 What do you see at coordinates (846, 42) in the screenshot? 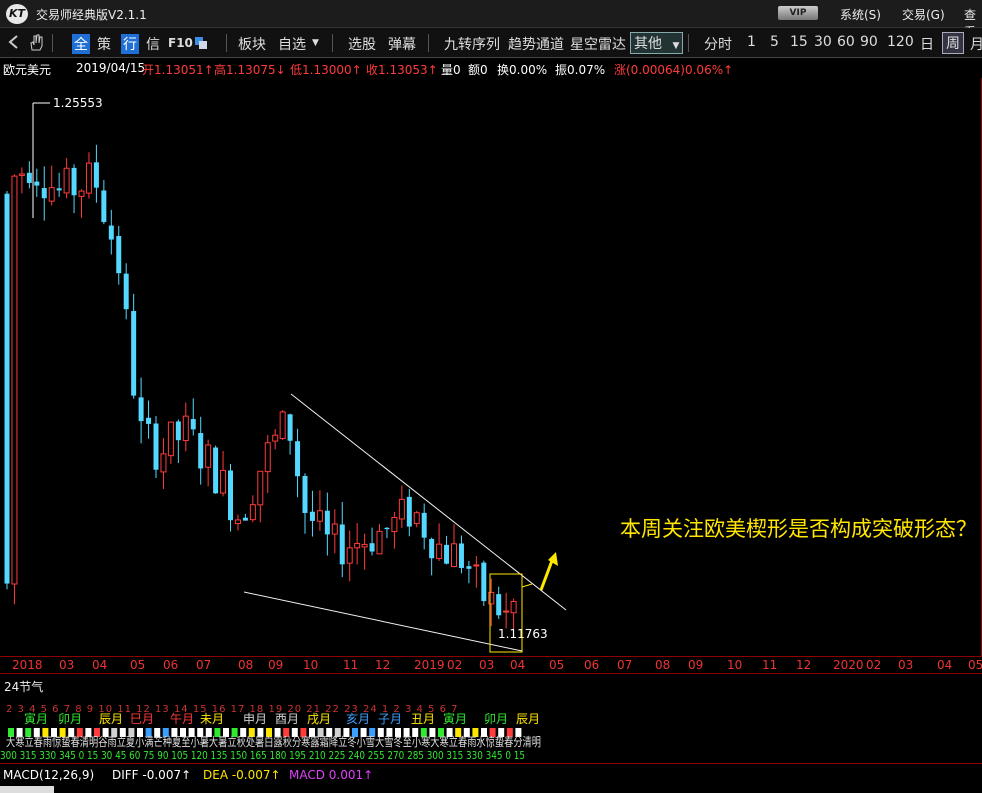
I see `period-60min: 60` at bounding box center [846, 42].